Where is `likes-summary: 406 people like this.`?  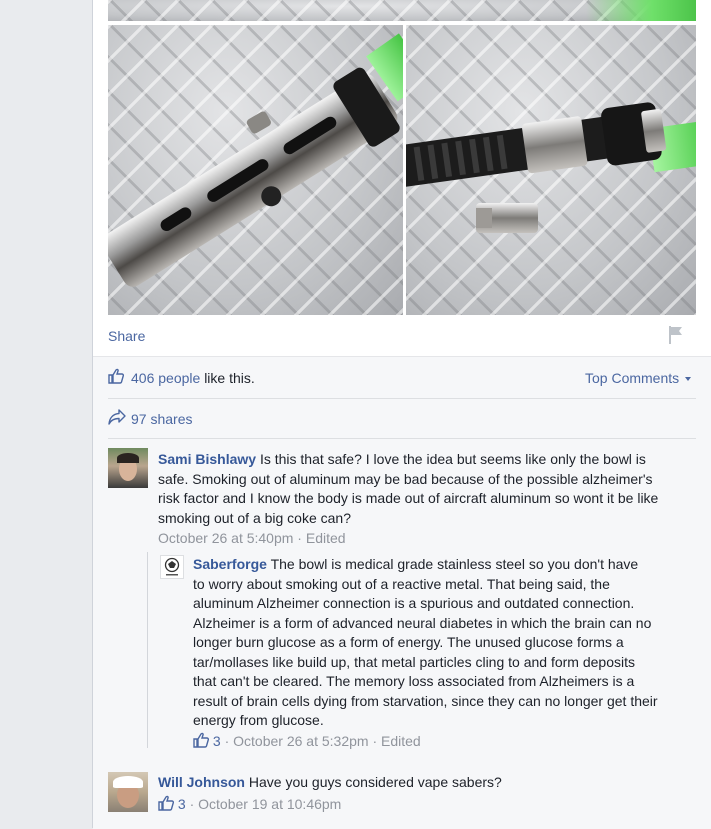
likes-summary: 406 people like this. is located at coordinates (193, 378).